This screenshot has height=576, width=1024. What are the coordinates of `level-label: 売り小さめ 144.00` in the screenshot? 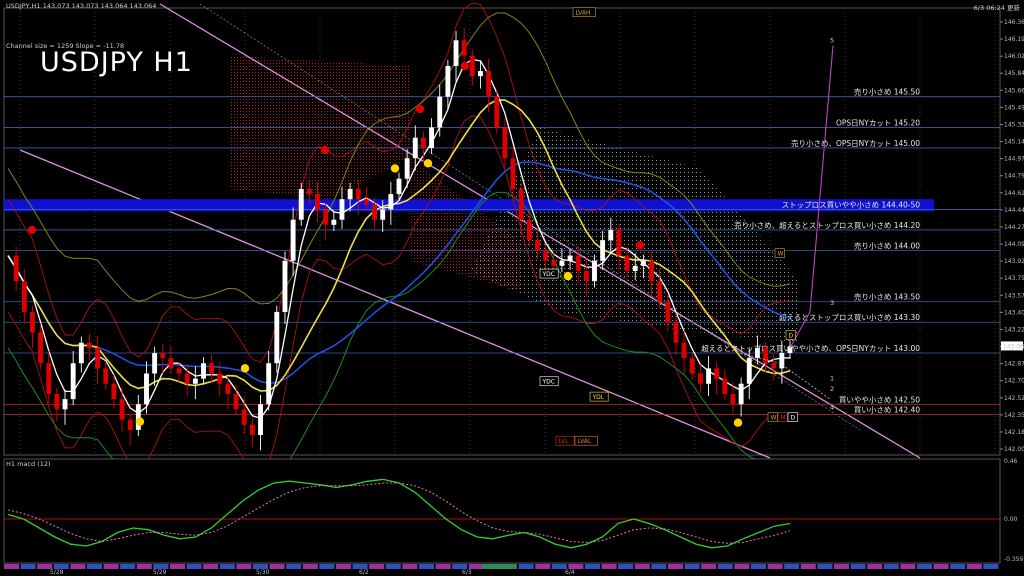 It's located at (887, 245).